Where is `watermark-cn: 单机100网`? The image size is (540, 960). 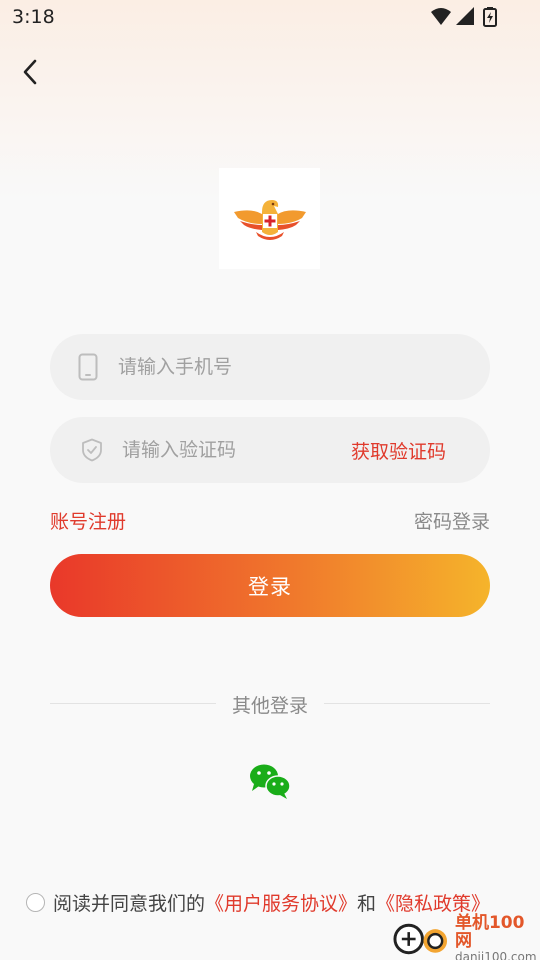
watermark-cn: 单机100网 is located at coordinates (489, 931).